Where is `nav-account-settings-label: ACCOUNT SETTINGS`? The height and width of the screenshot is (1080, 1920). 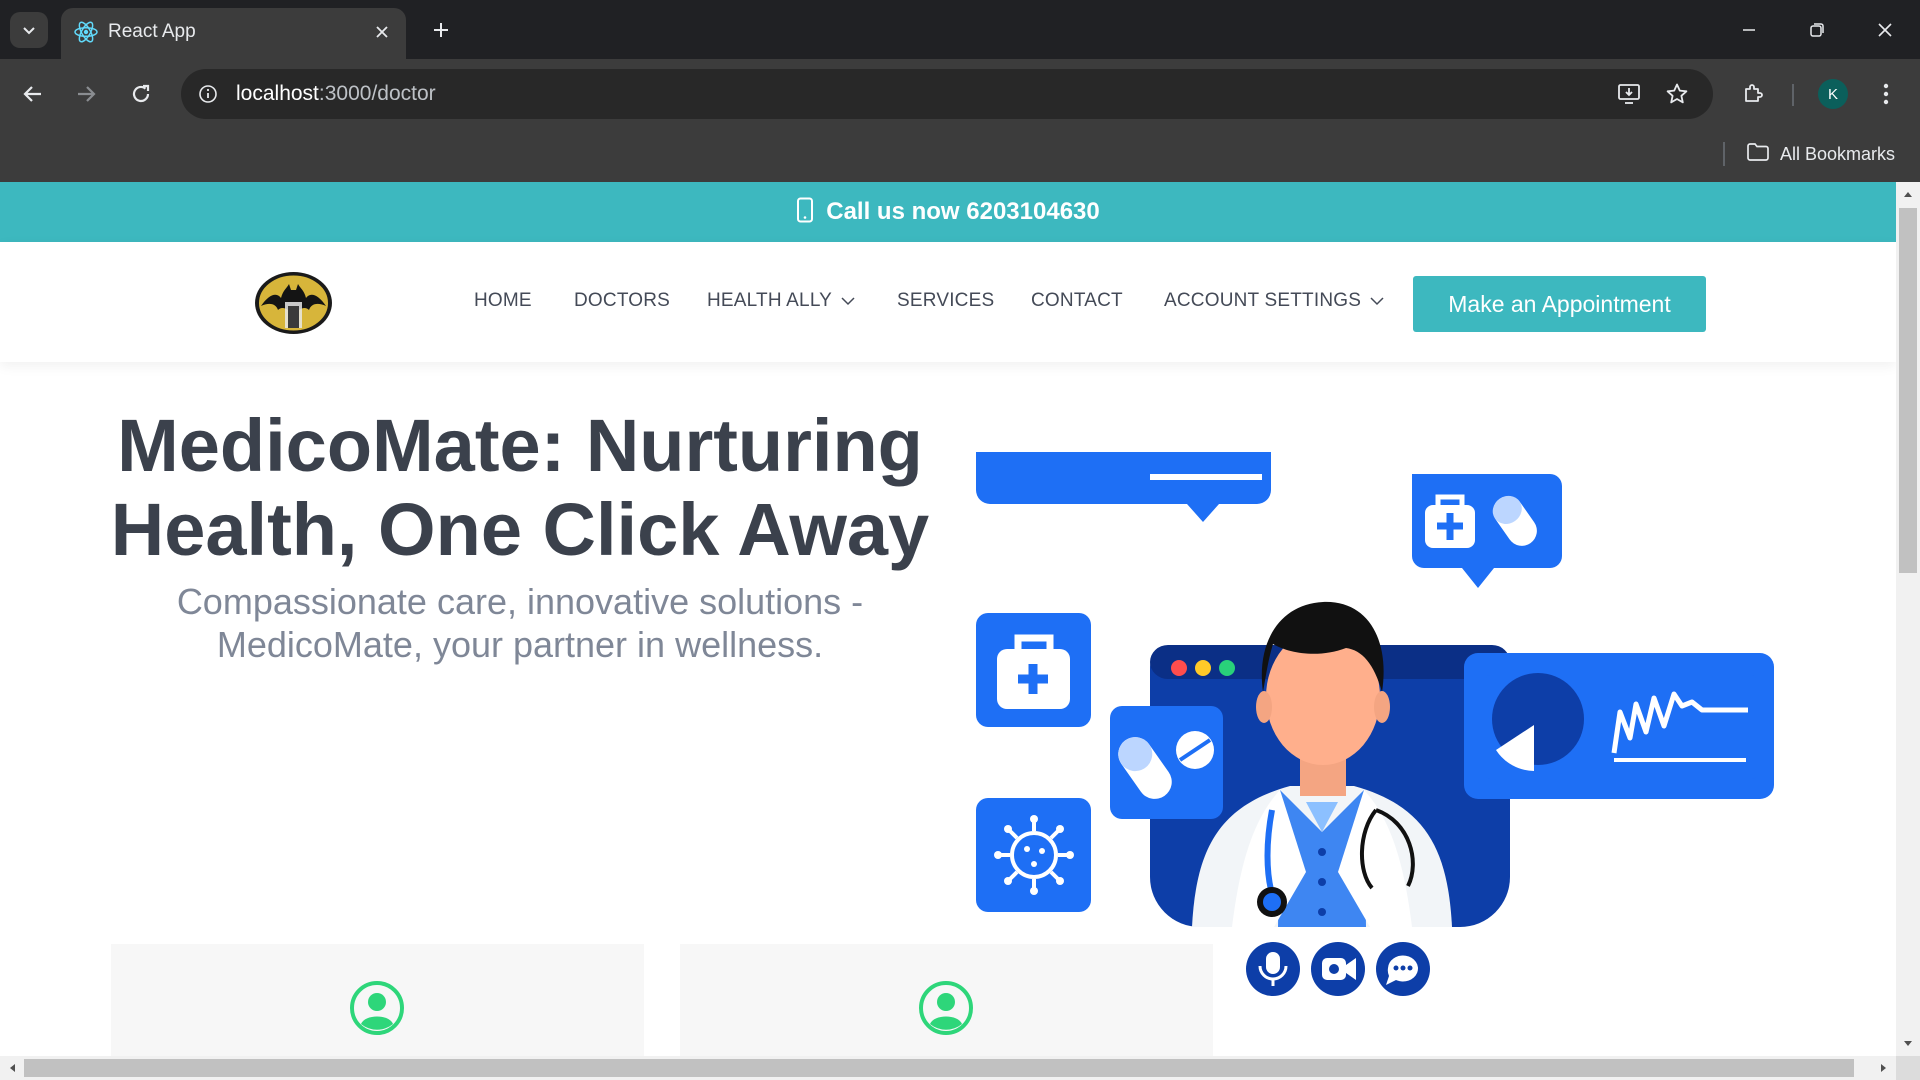 nav-account-settings-label: ACCOUNT SETTINGS is located at coordinates (1263, 300).